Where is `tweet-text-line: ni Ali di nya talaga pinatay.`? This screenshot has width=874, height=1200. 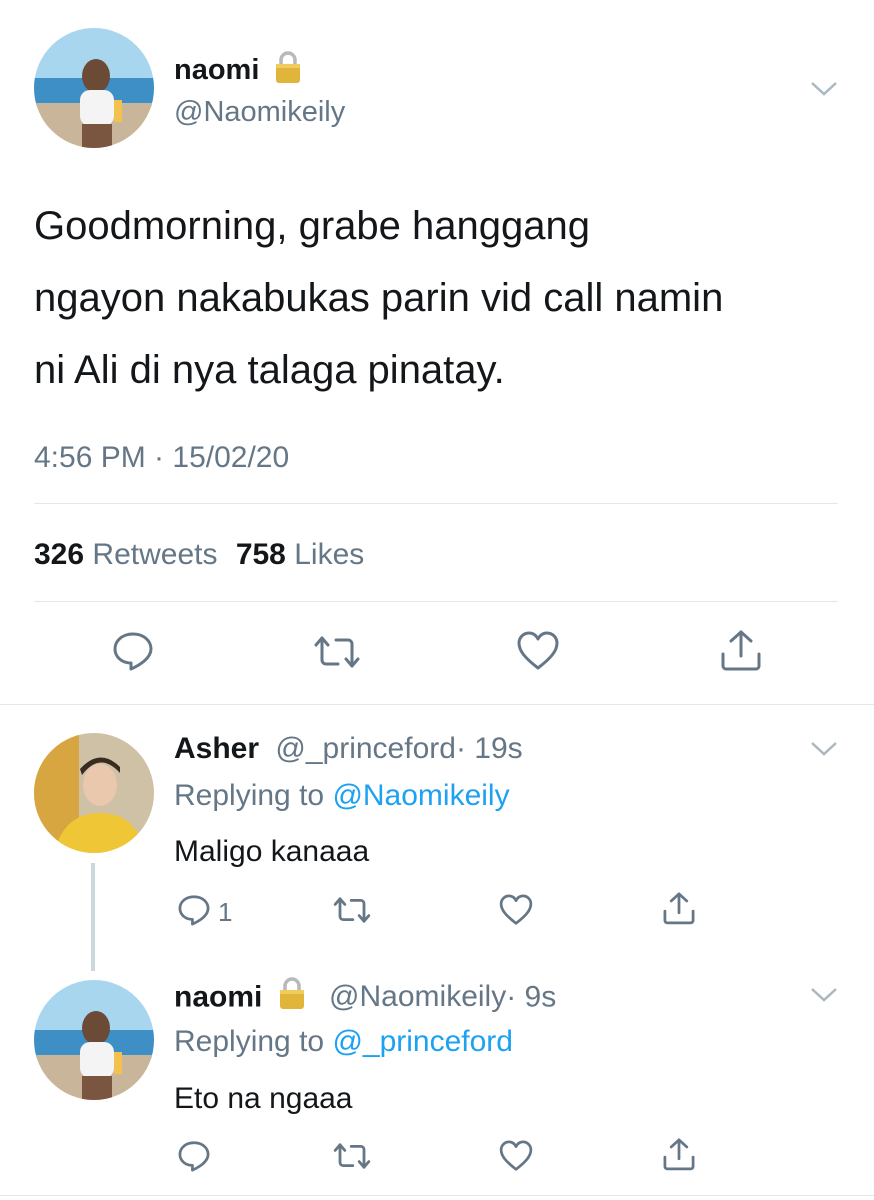 tweet-text-line: ni Ali di nya talaga pinatay. is located at coordinates (269, 370).